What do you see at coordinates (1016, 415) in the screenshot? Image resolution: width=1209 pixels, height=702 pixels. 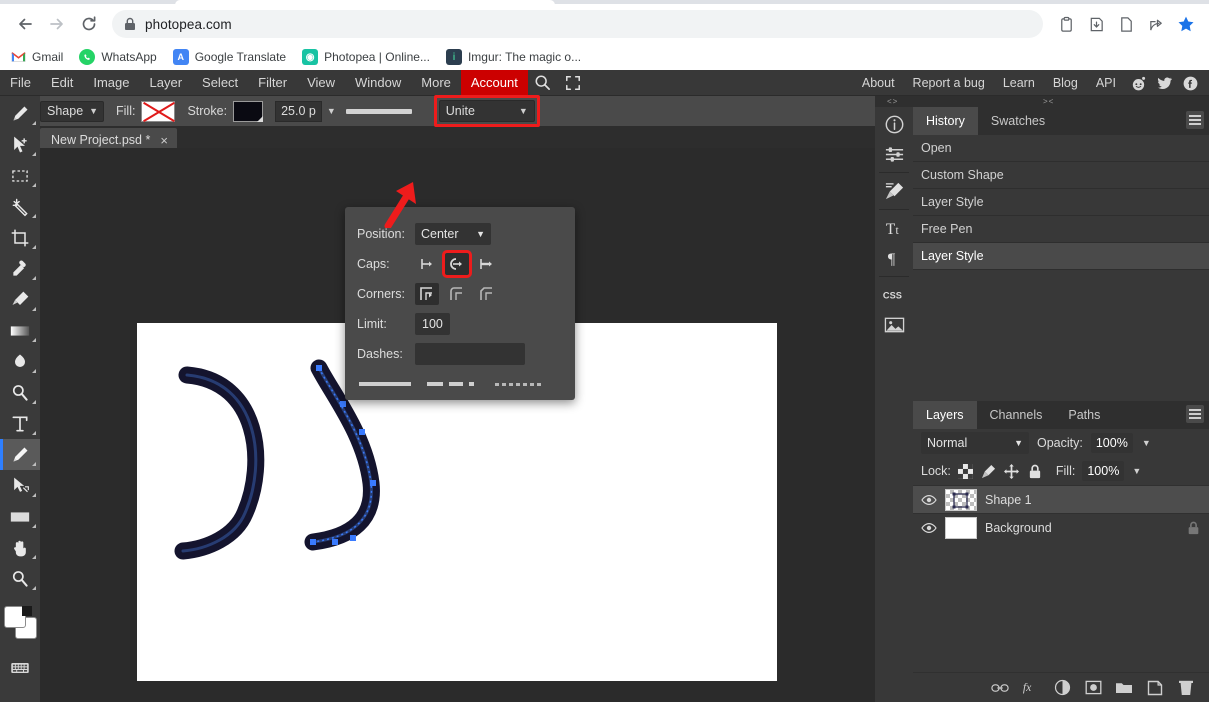 I see `tab-channels: Channels` at bounding box center [1016, 415].